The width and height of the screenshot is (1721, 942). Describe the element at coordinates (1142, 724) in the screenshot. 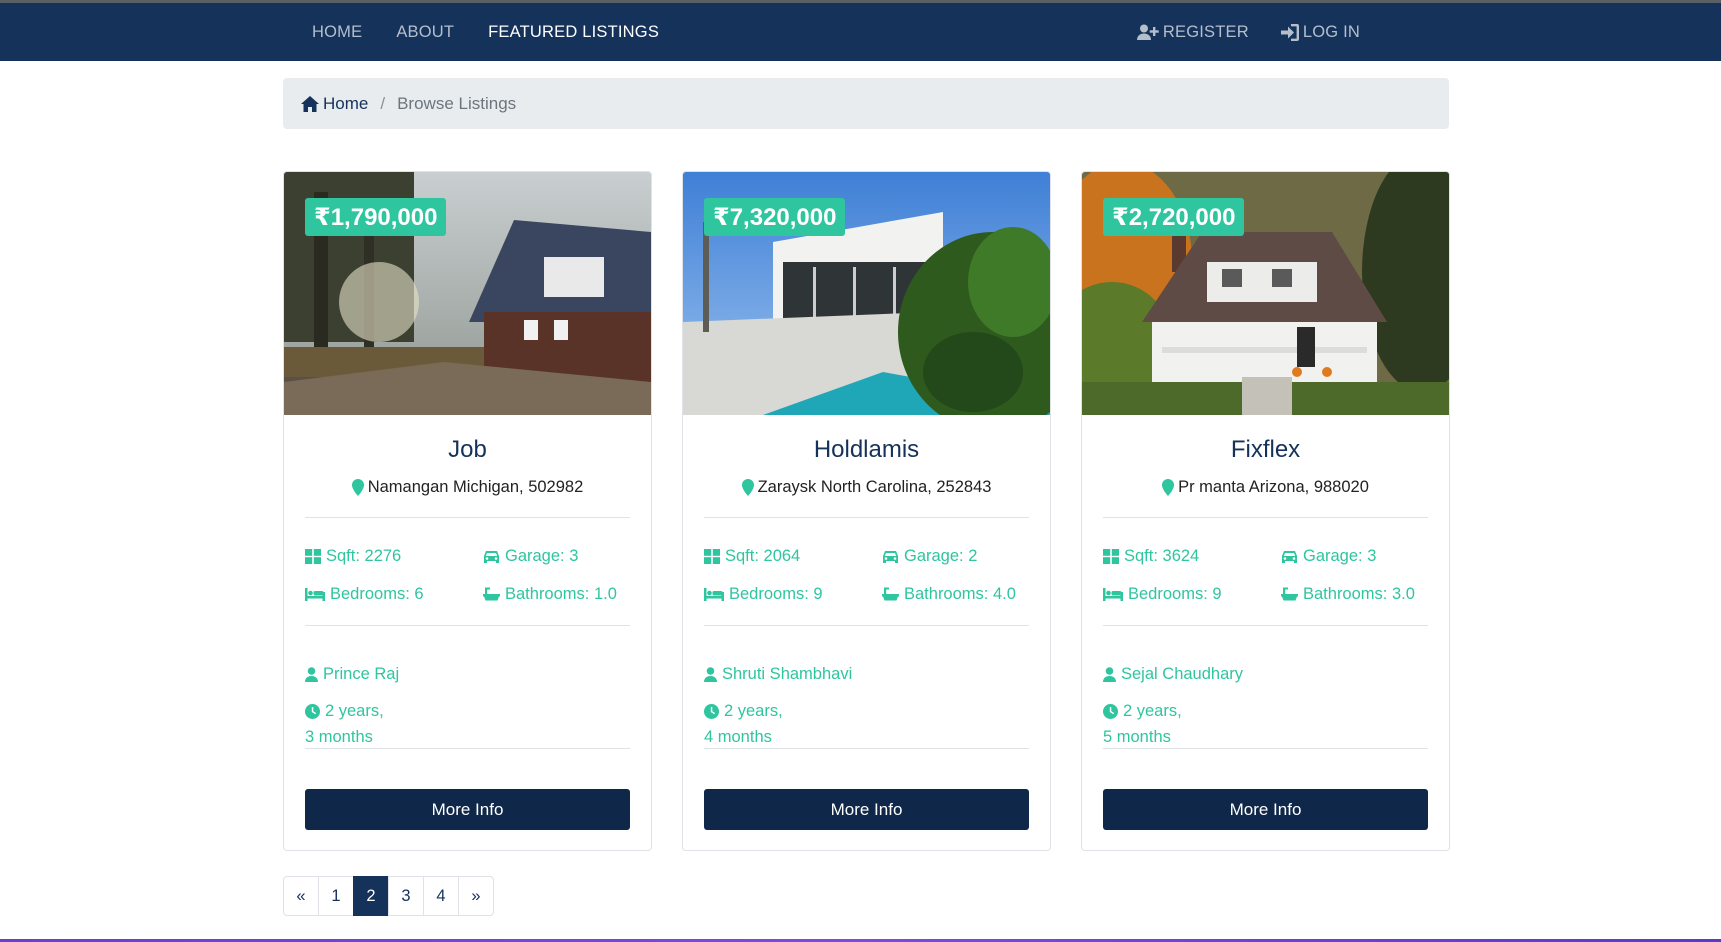

I see `listing-listed-time: 2 years, 5 months` at that location.